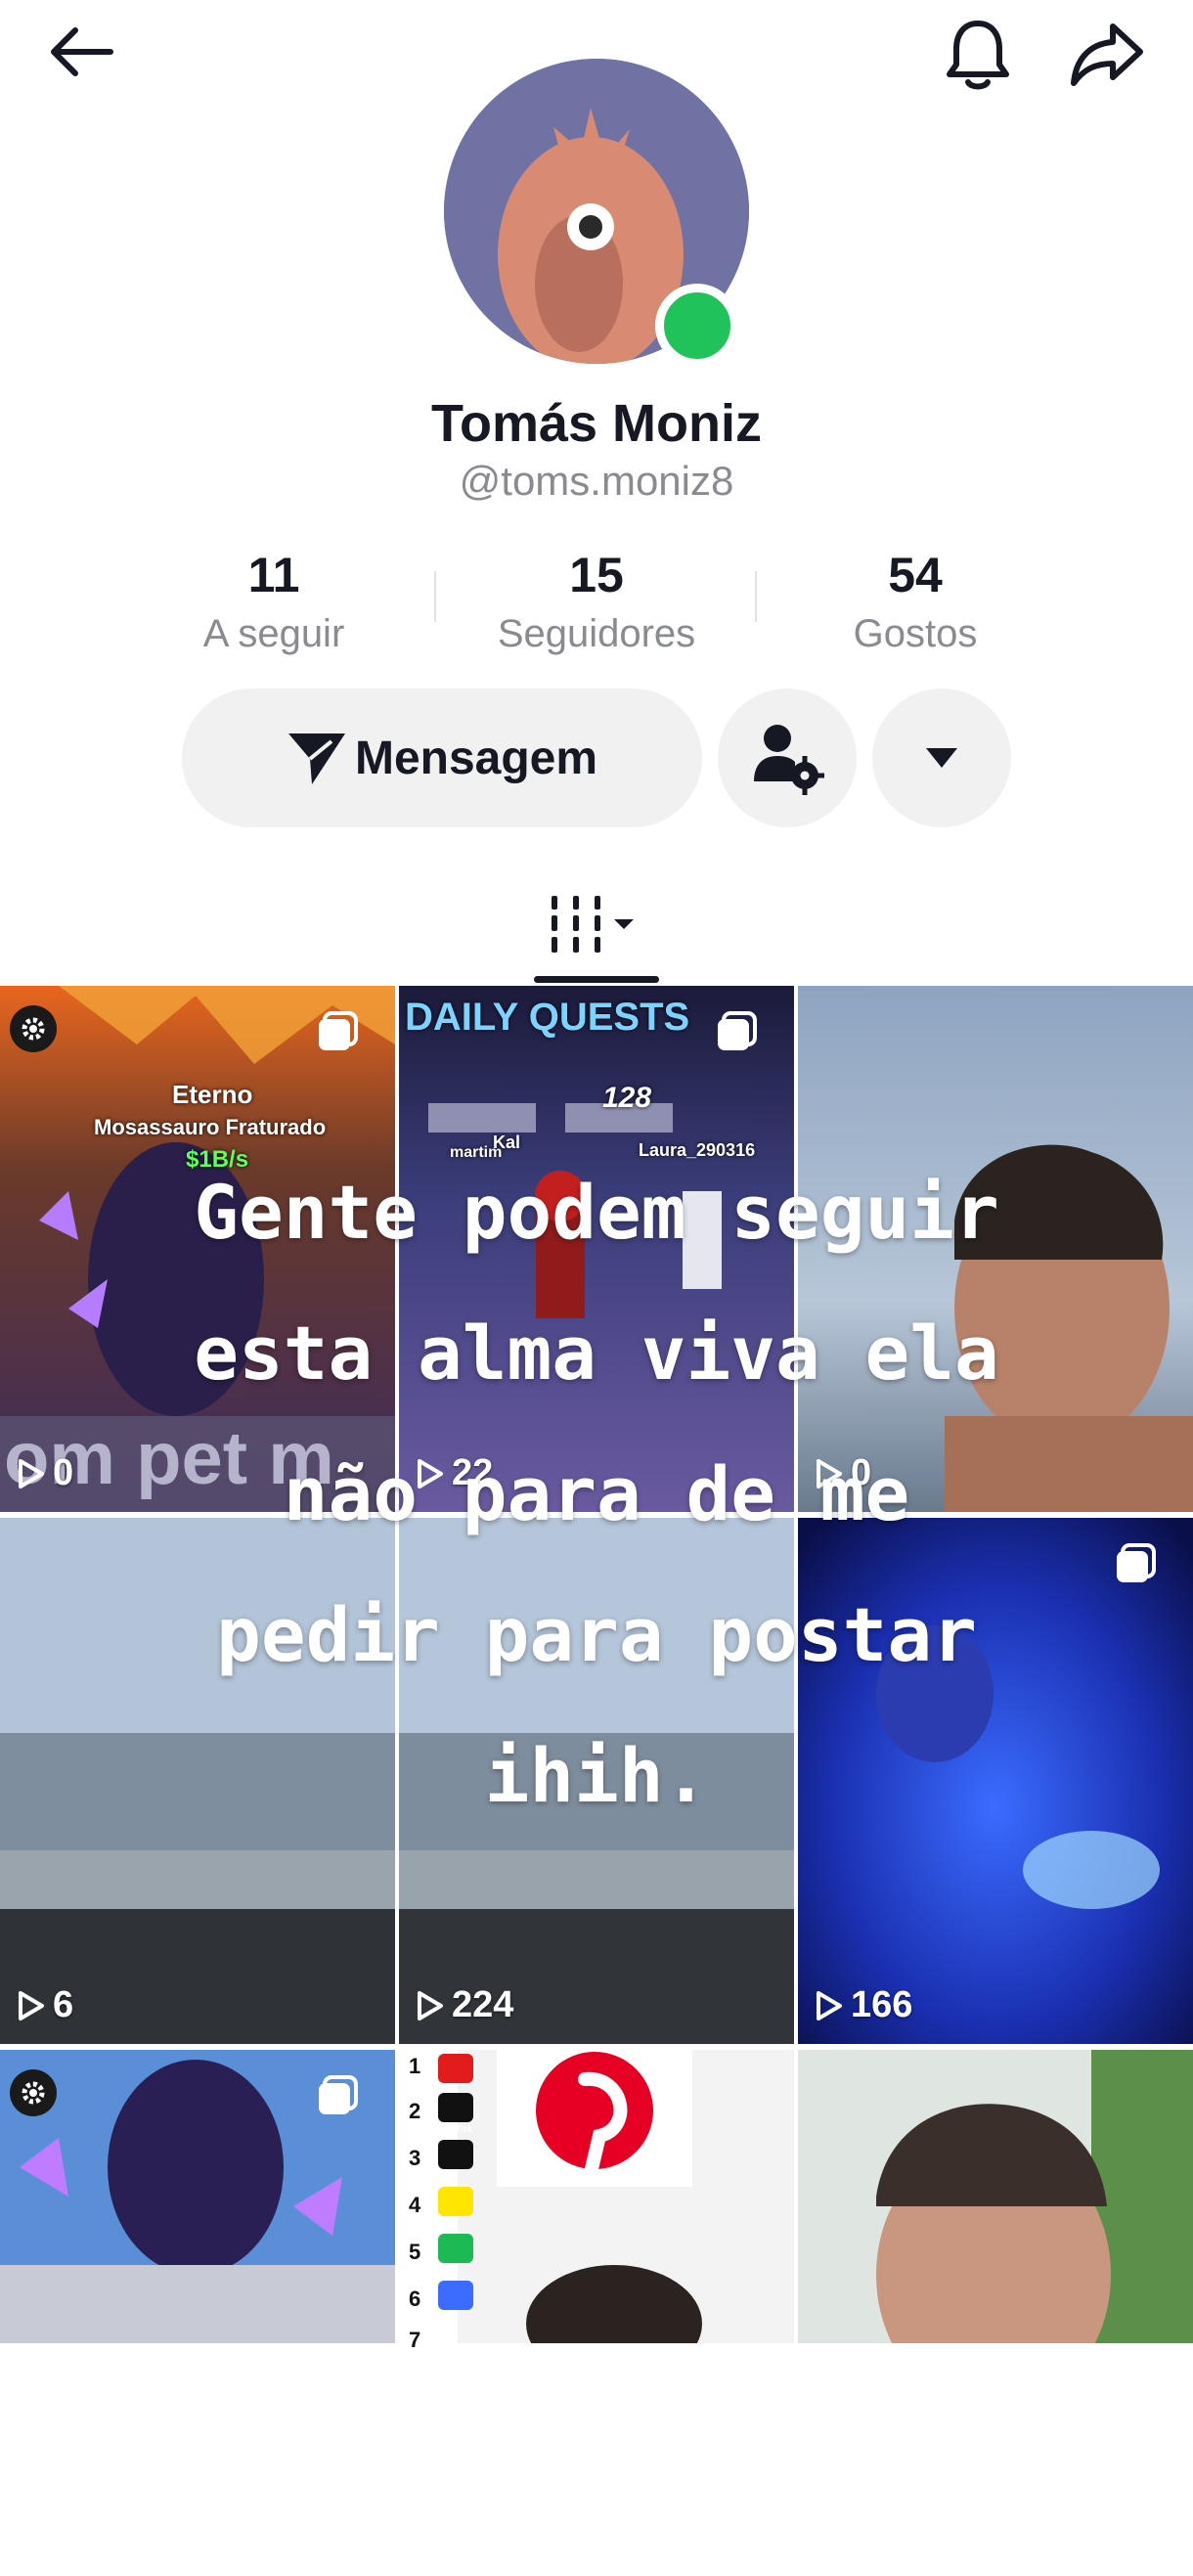  I want to click on rank-number: 1, so click(415, 2066).